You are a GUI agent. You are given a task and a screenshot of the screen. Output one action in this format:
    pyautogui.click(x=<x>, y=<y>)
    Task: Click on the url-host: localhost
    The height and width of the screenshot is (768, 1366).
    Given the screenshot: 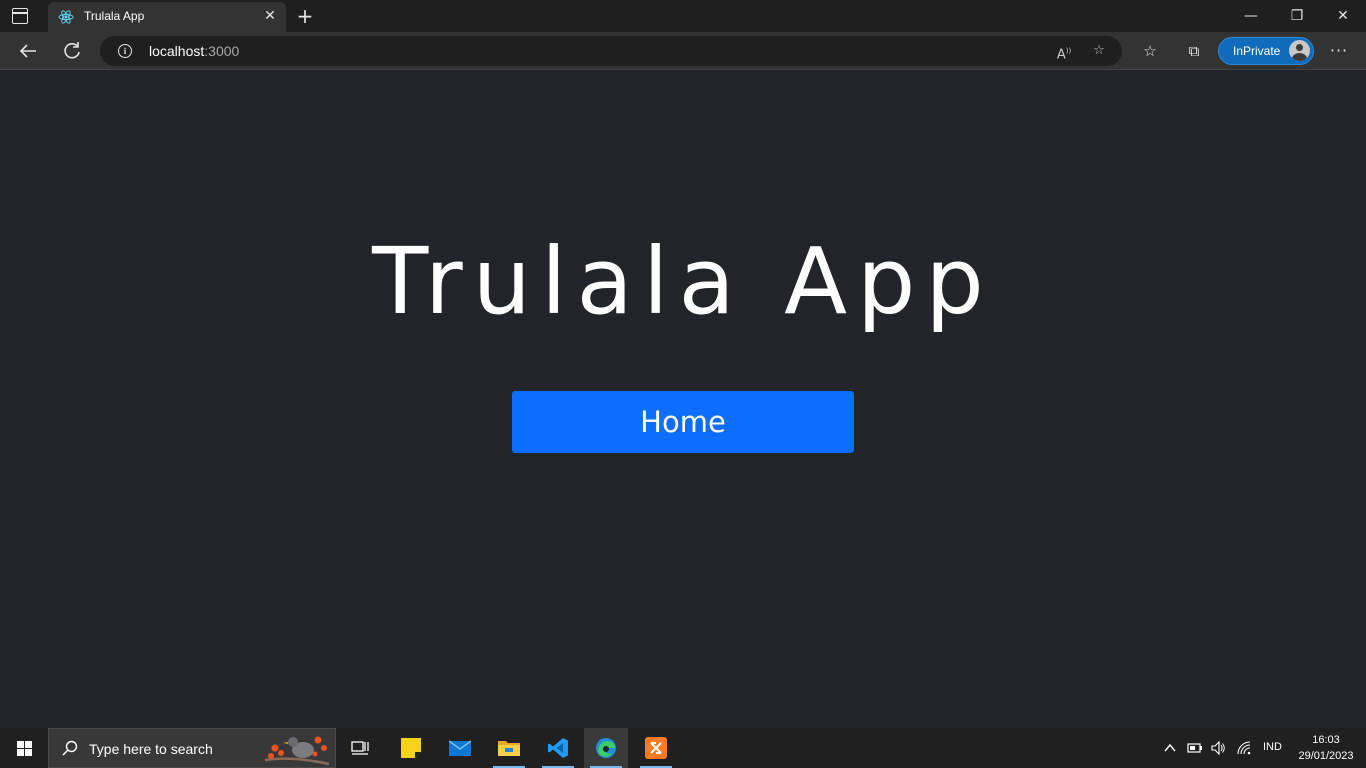 What is the action you would take?
    pyautogui.click(x=177, y=51)
    